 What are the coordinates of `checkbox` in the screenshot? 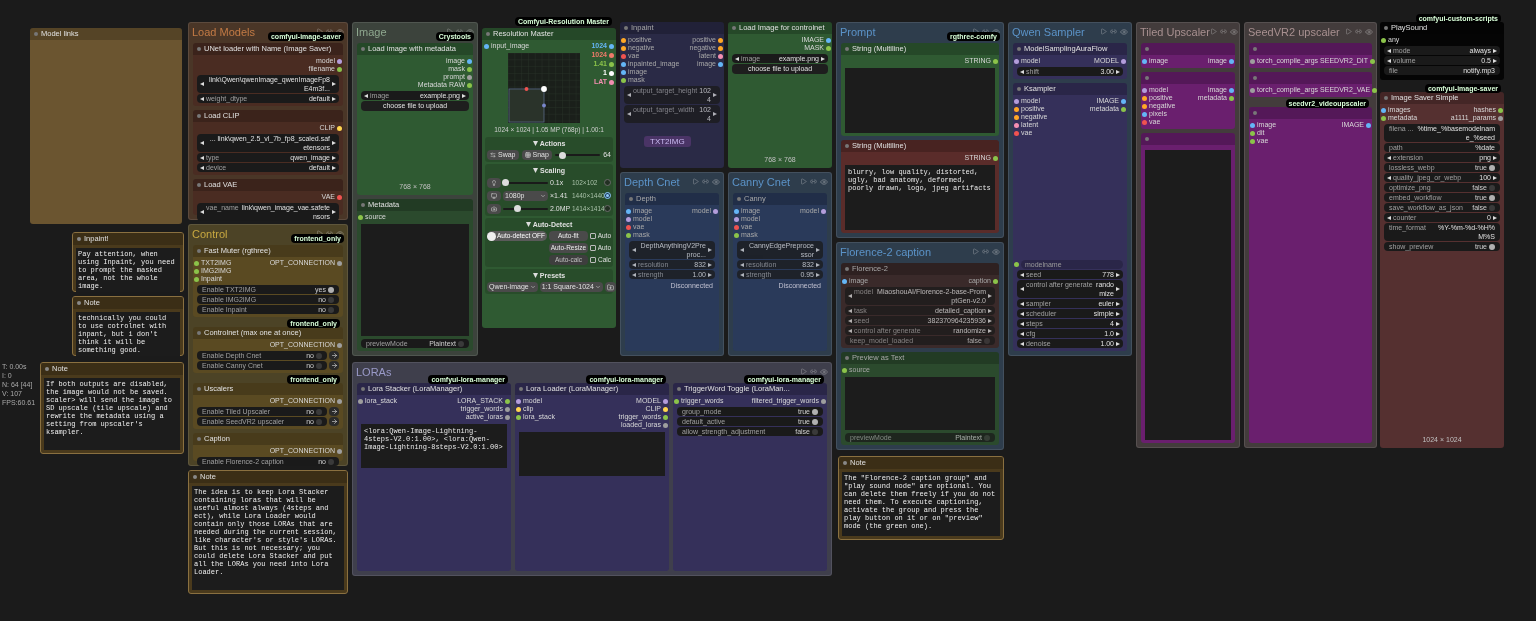 It's located at (592, 236).